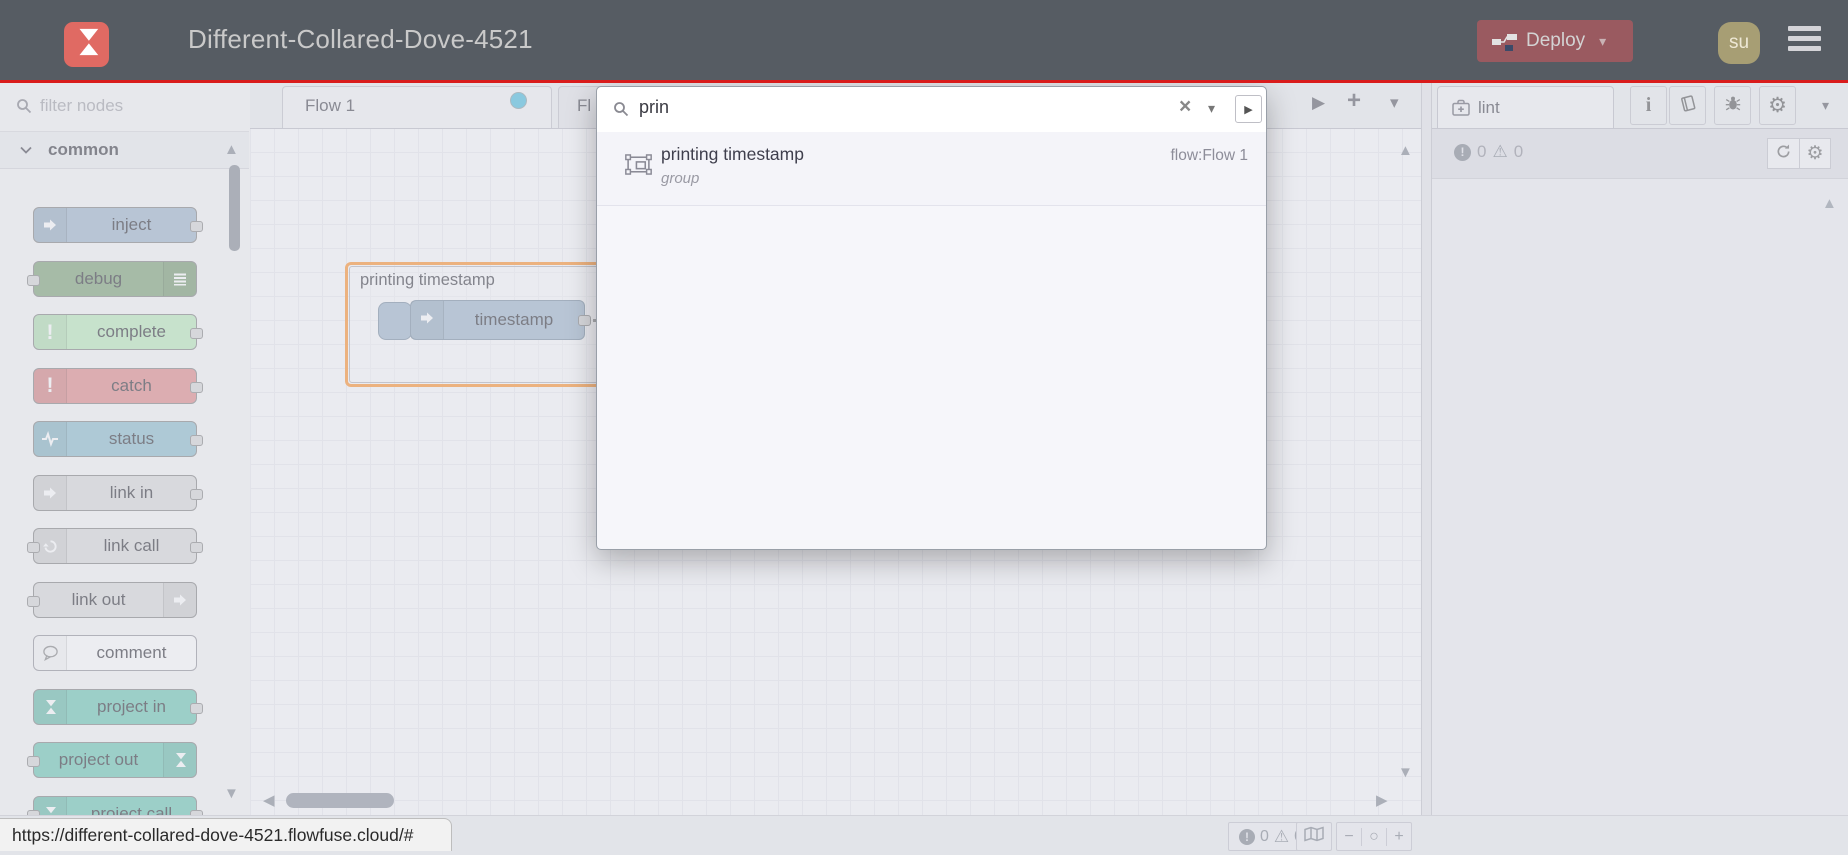  I want to click on deploy-options-caret-icon: ▾, so click(1602, 41).